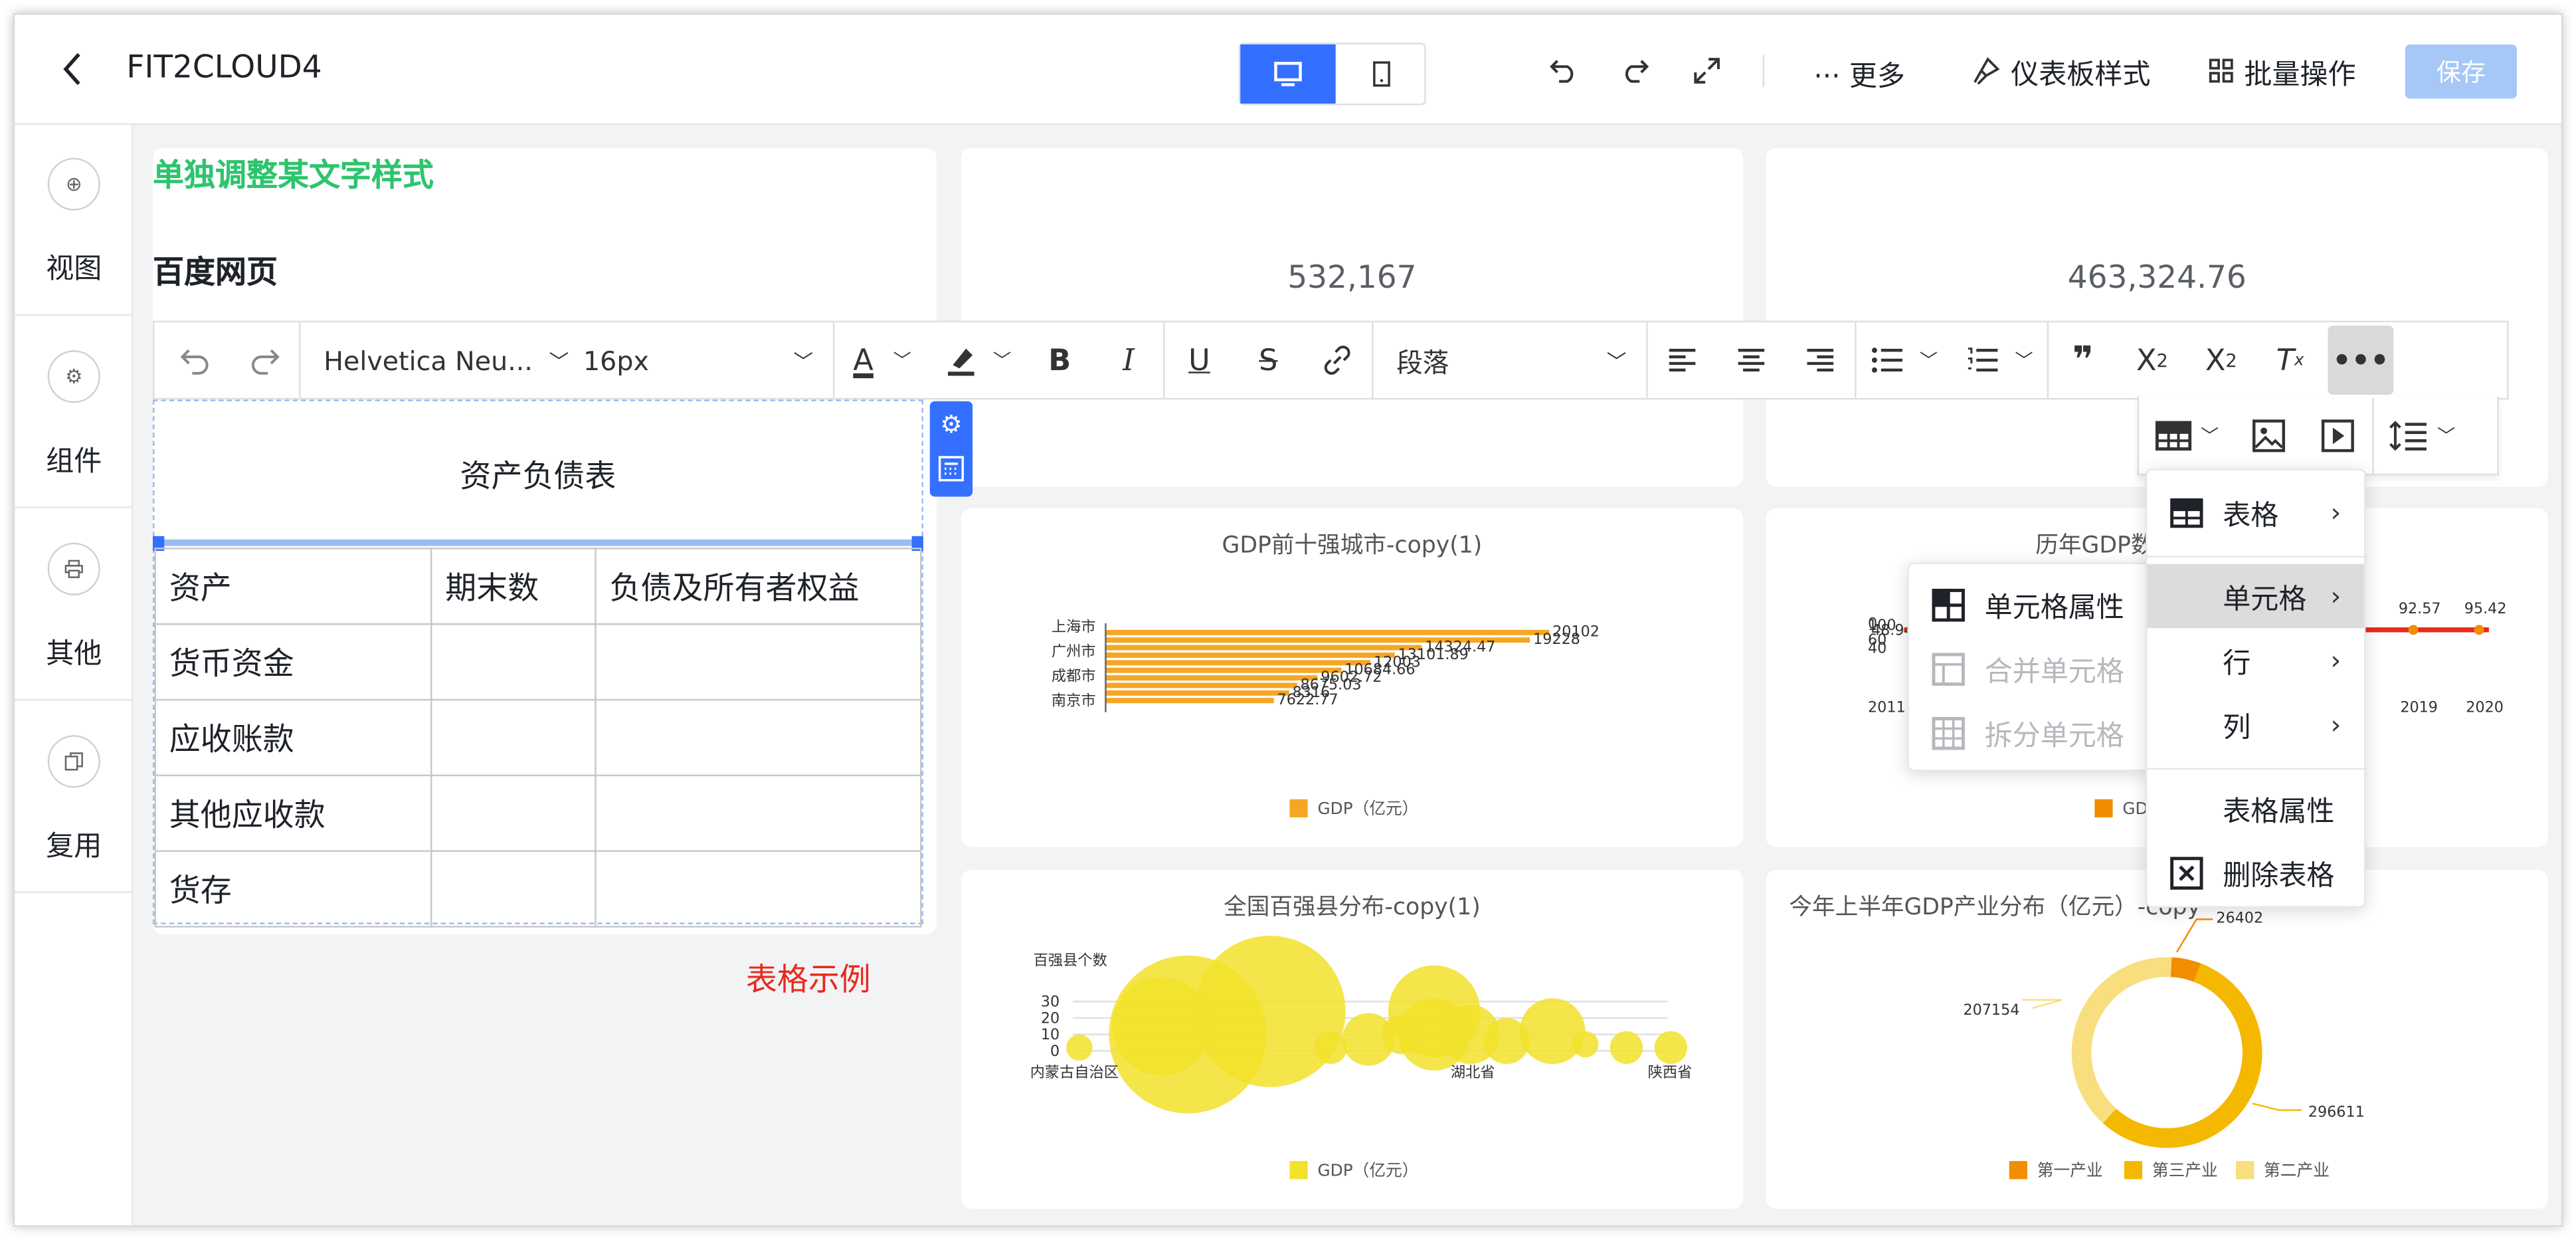  Describe the element at coordinates (1352, 278) in the screenshot. I see `kpi-value: 532,167` at that location.